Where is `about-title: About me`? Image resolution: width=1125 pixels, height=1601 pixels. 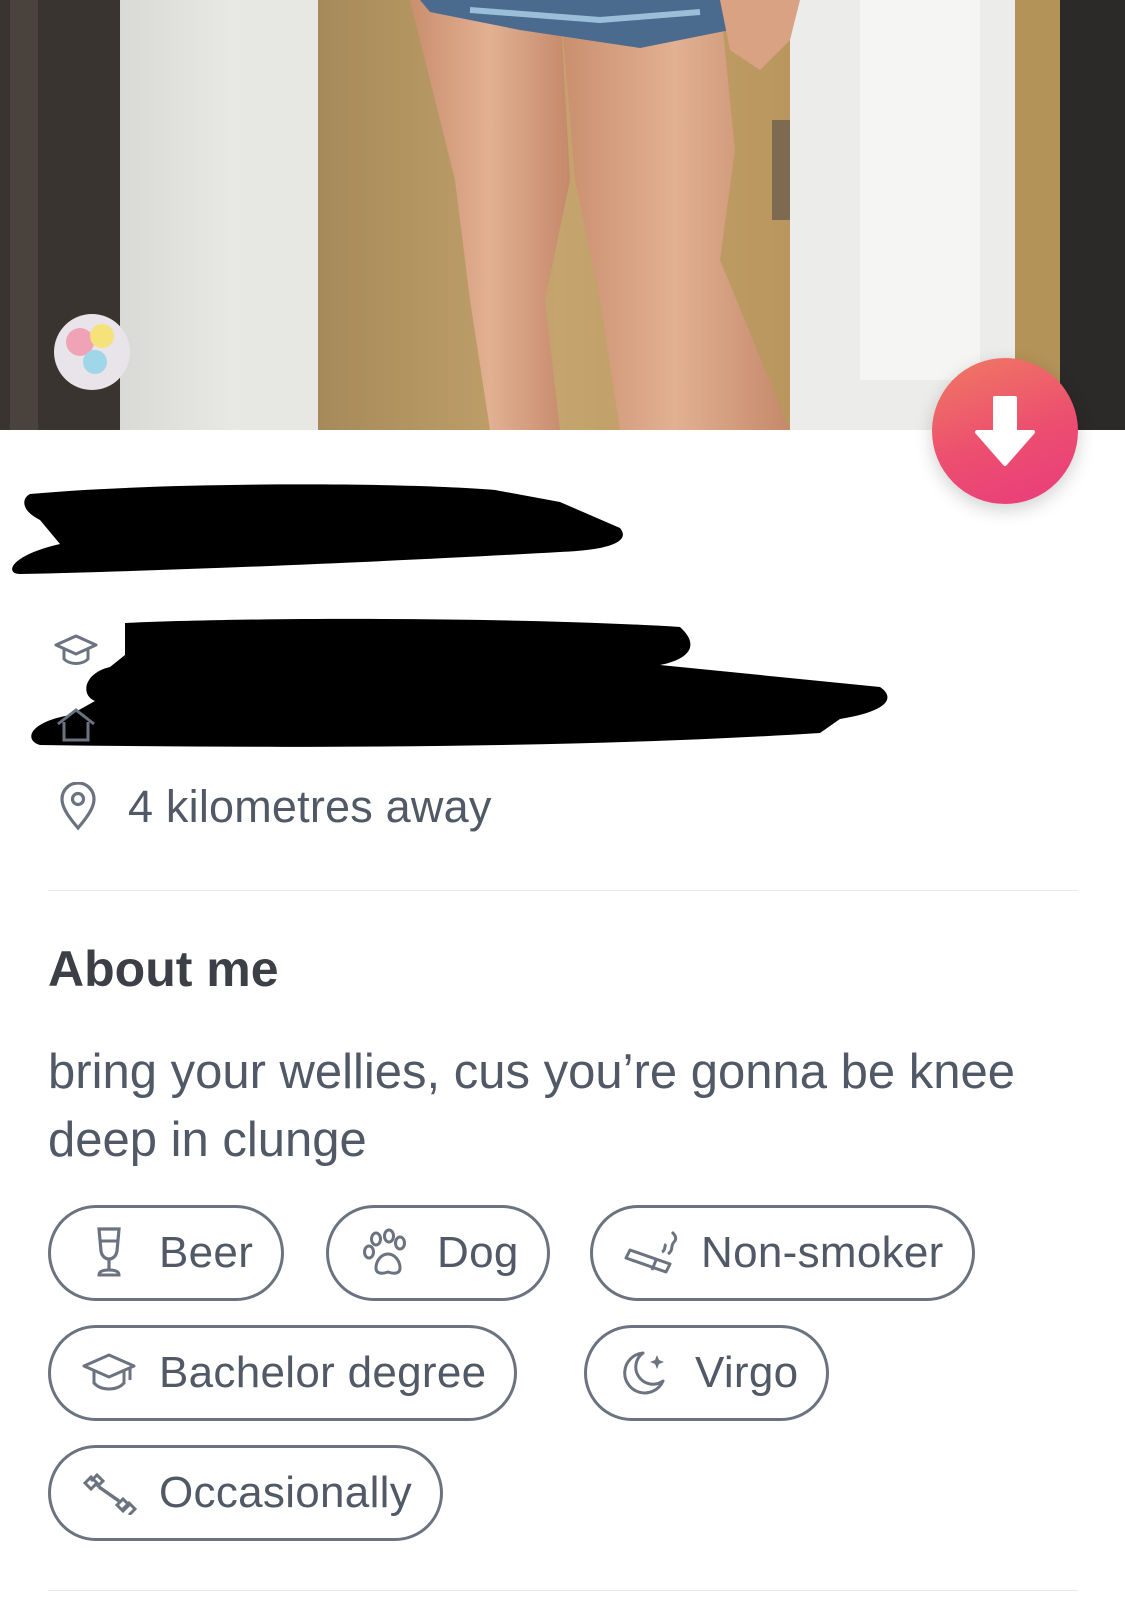
about-title: About me is located at coordinates (163, 969).